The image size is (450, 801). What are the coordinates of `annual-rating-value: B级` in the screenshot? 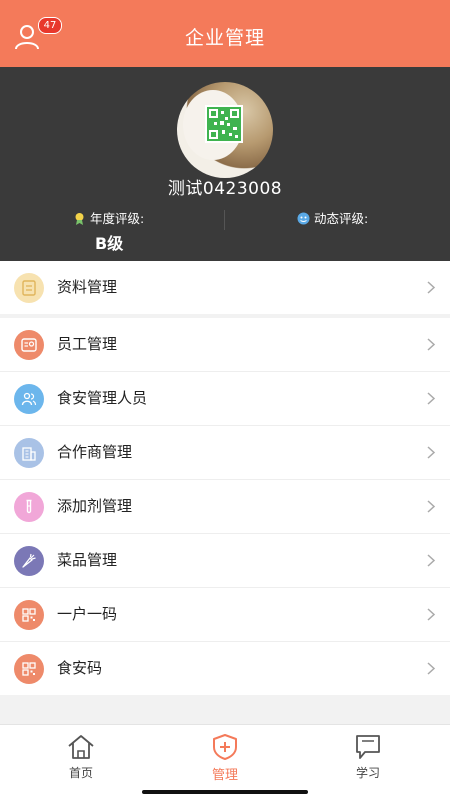 It's located at (109, 243).